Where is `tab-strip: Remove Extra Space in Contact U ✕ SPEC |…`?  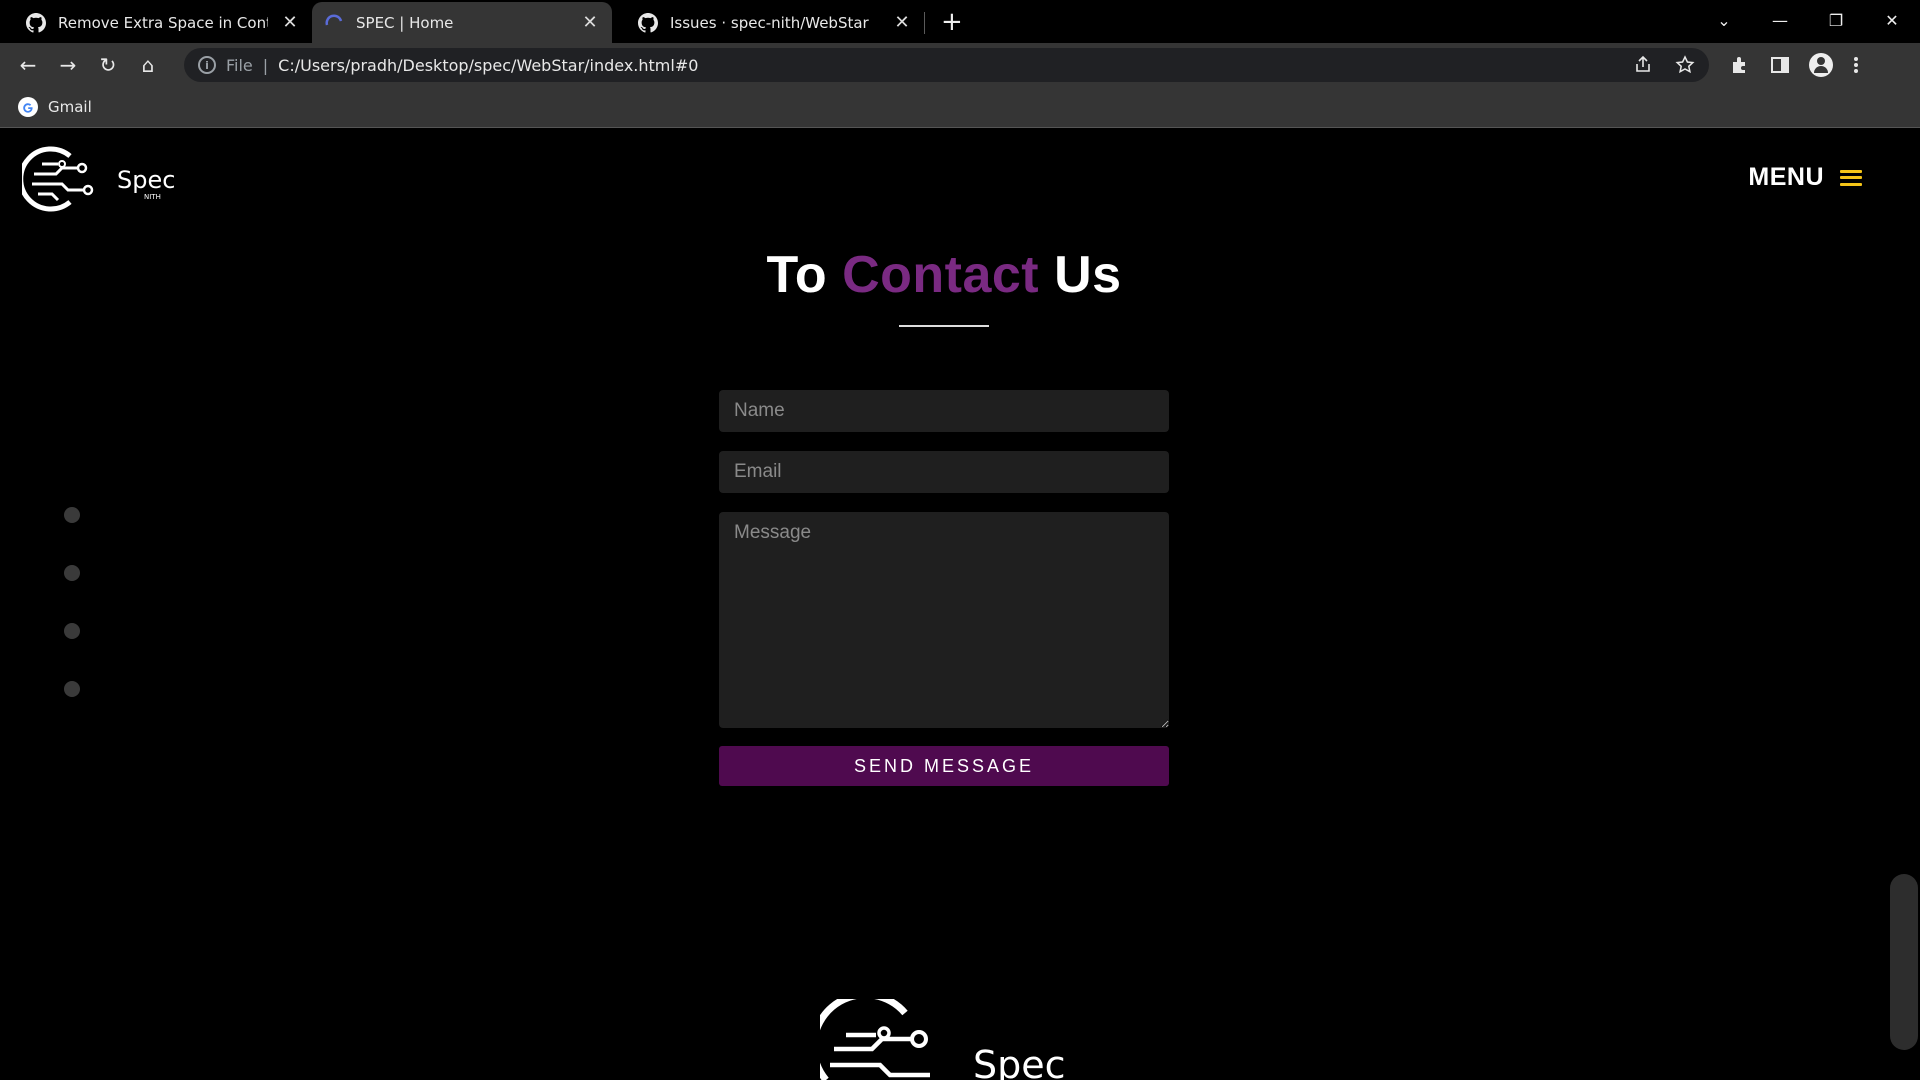 tab-strip: Remove Extra Space in Contact U ✕ SPEC |… is located at coordinates (960, 21).